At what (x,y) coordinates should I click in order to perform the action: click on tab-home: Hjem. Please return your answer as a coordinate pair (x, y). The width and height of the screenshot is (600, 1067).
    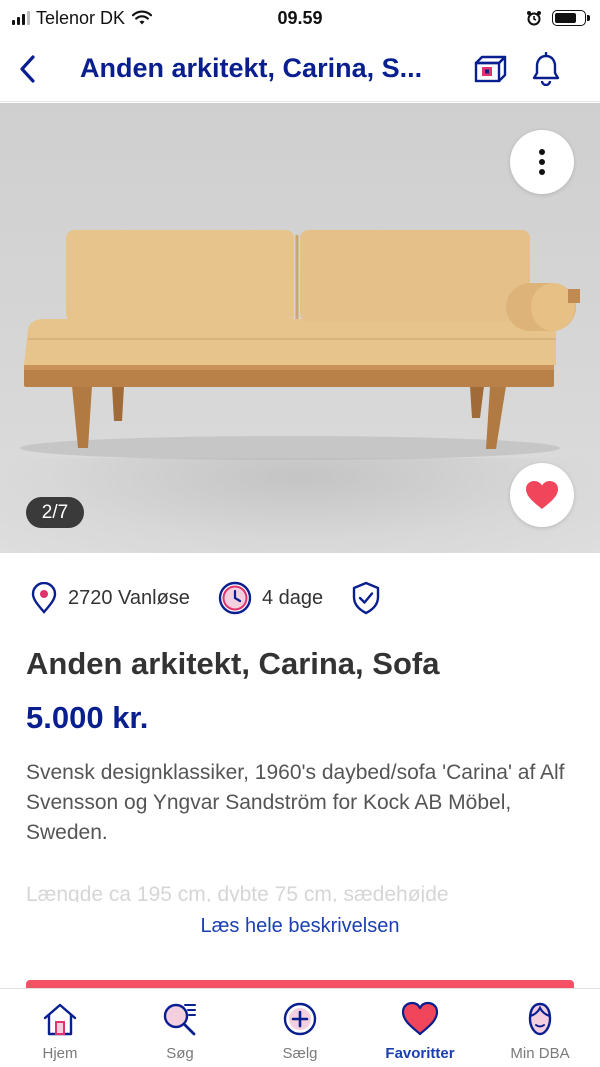
    Looking at the image, I should click on (60, 1028).